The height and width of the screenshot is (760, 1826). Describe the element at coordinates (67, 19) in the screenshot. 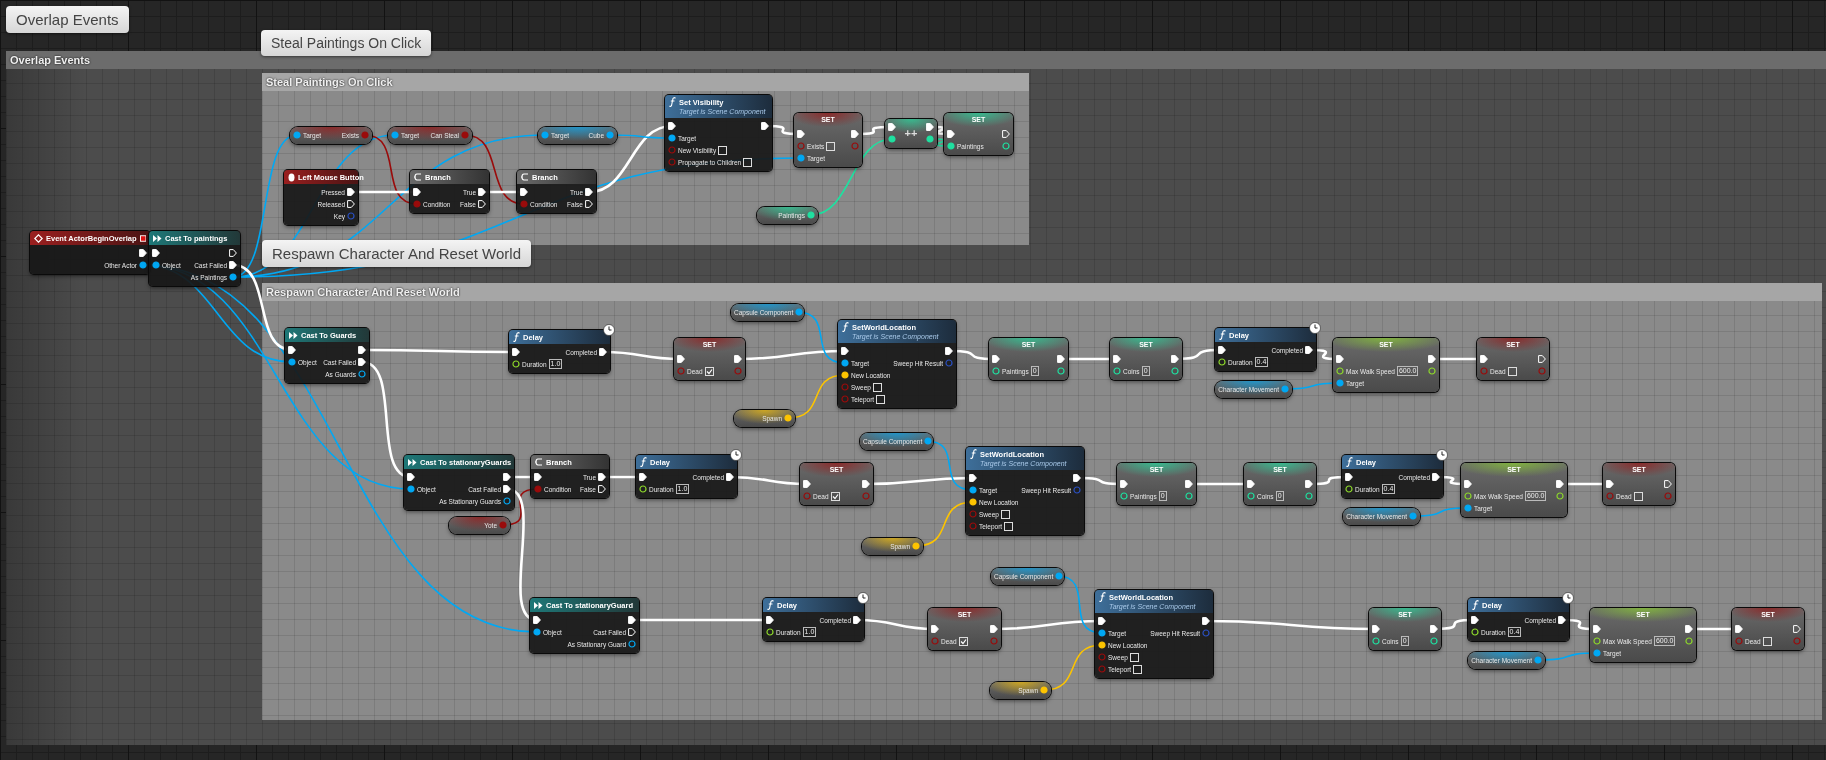

I see `comment-bubble: Overlap Events` at that location.